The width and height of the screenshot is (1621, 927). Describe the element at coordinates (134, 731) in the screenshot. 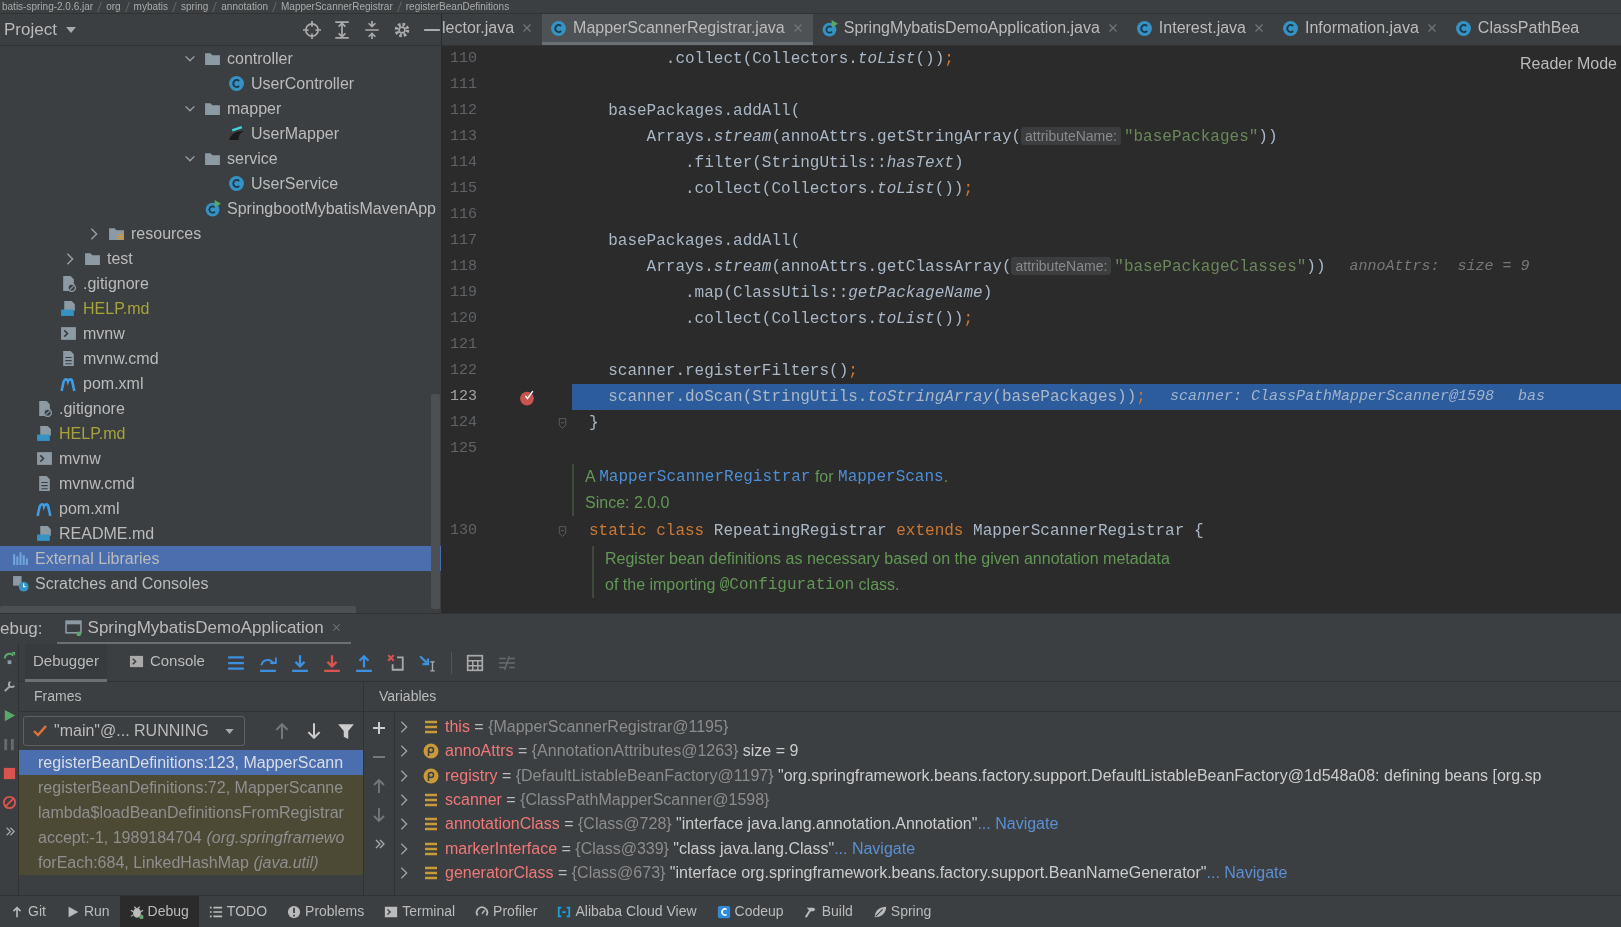

I see `thread-dropdown: "main"@... RUNNING` at that location.